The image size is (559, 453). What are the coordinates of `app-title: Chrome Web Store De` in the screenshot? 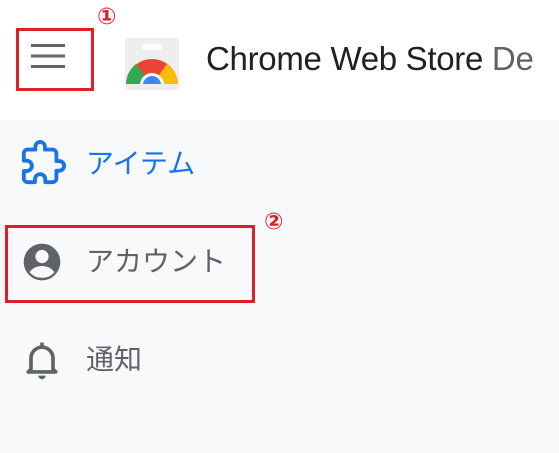 It's located at (370, 59).